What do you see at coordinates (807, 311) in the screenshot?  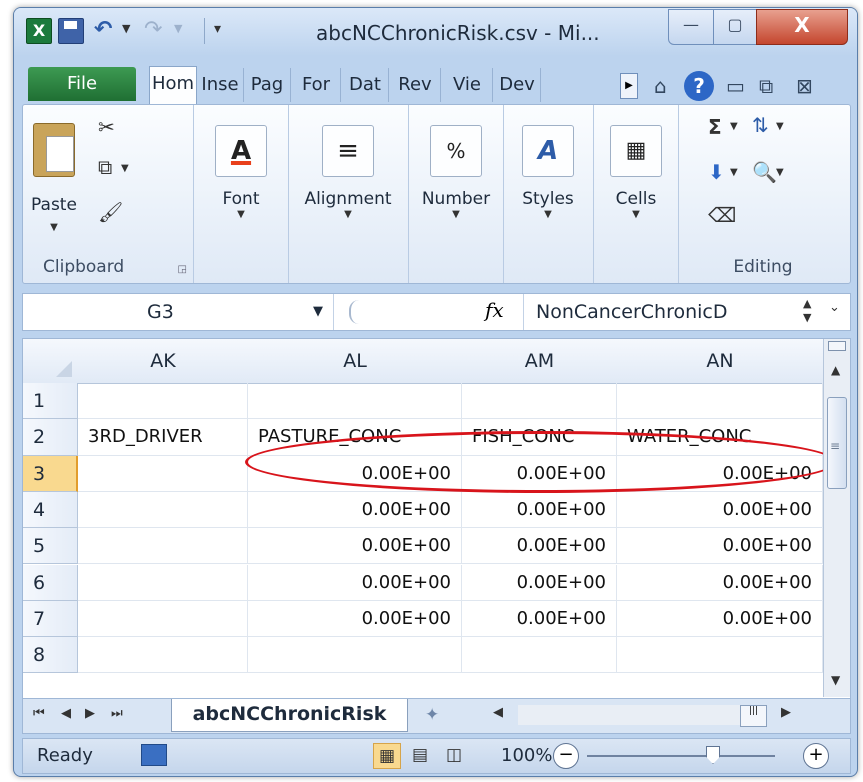 I see `formula-spin-icon: ▲ ▼` at bounding box center [807, 311].